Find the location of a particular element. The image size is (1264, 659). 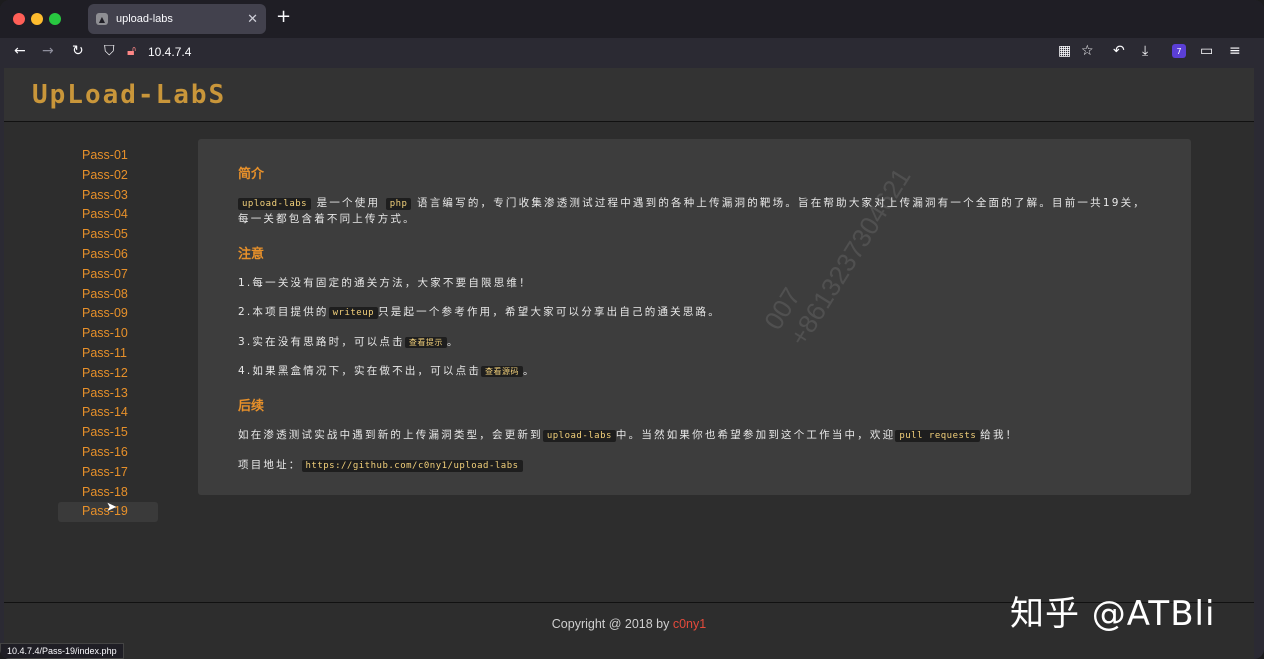

menu-icon: ≡ is located at coordinates (1235, 51).